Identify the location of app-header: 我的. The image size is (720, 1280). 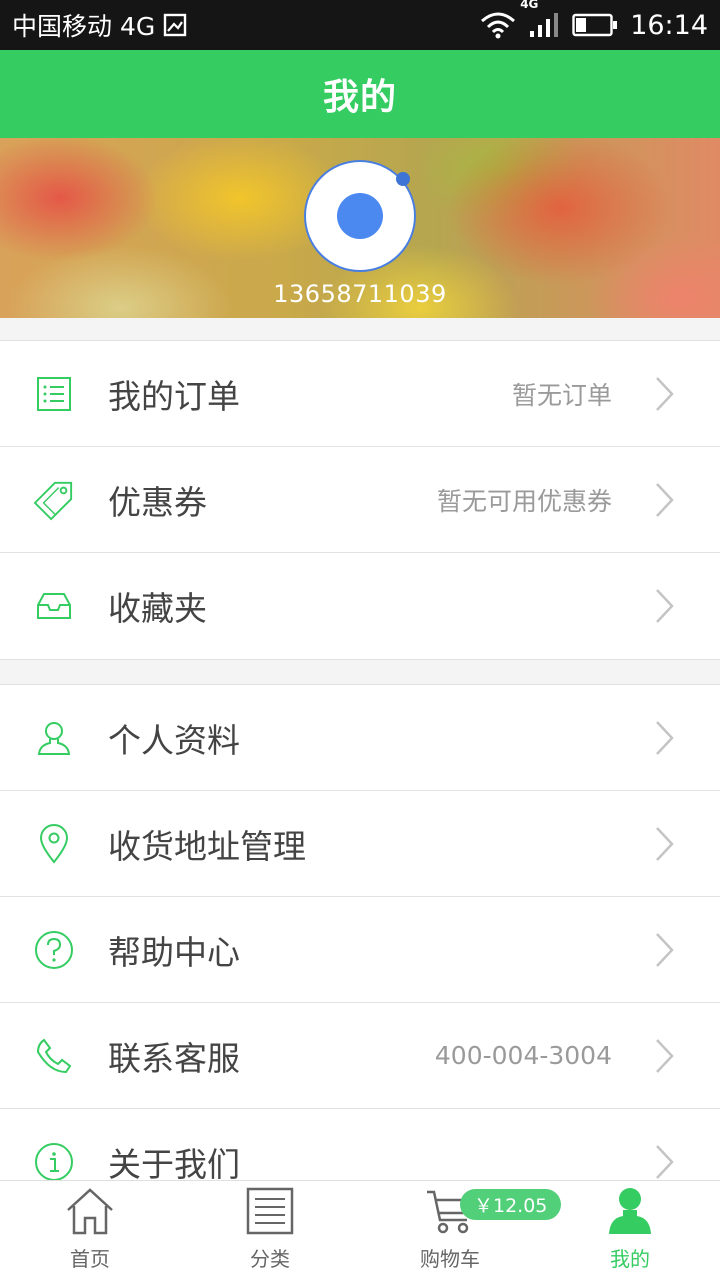
(360, 94).